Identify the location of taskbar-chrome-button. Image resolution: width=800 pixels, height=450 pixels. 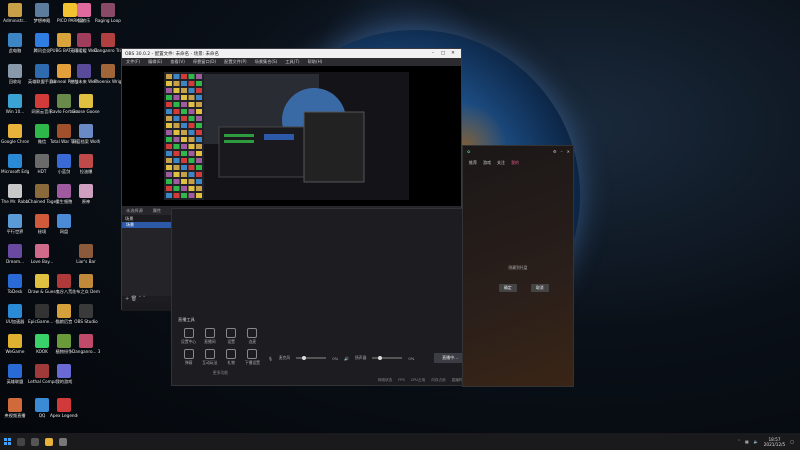
(49, 441).